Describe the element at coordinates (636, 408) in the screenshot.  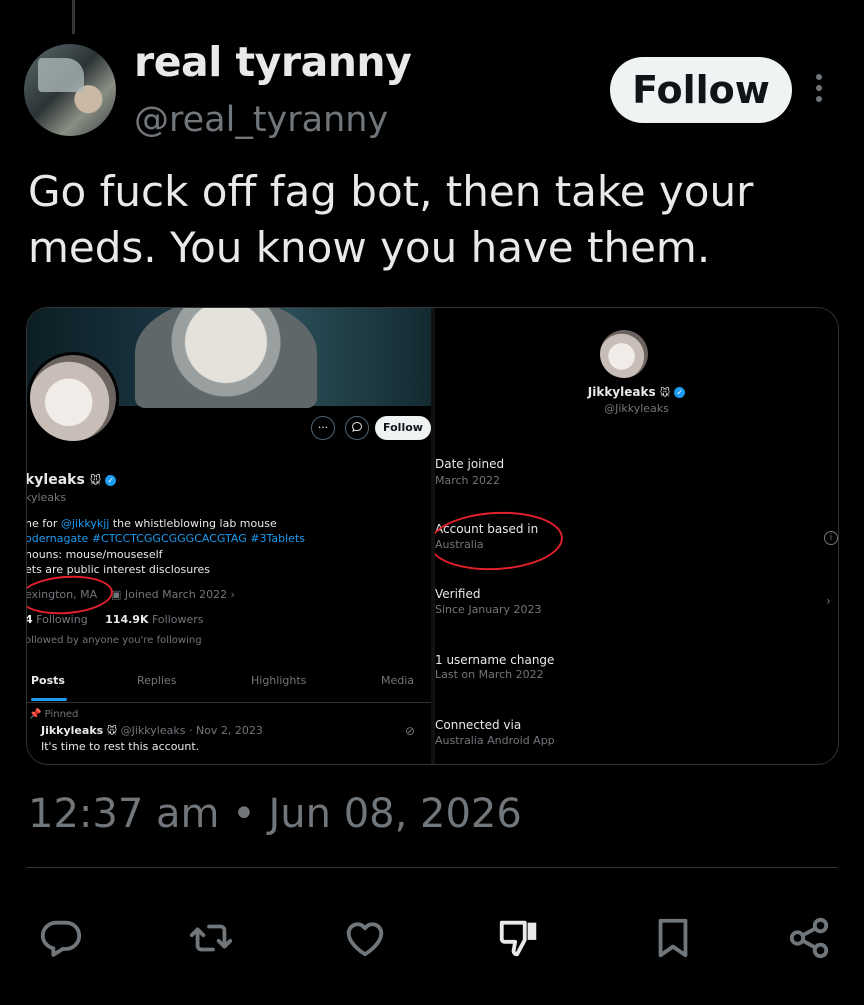
I see `about-handle: @Jikkyleaks` at that location.